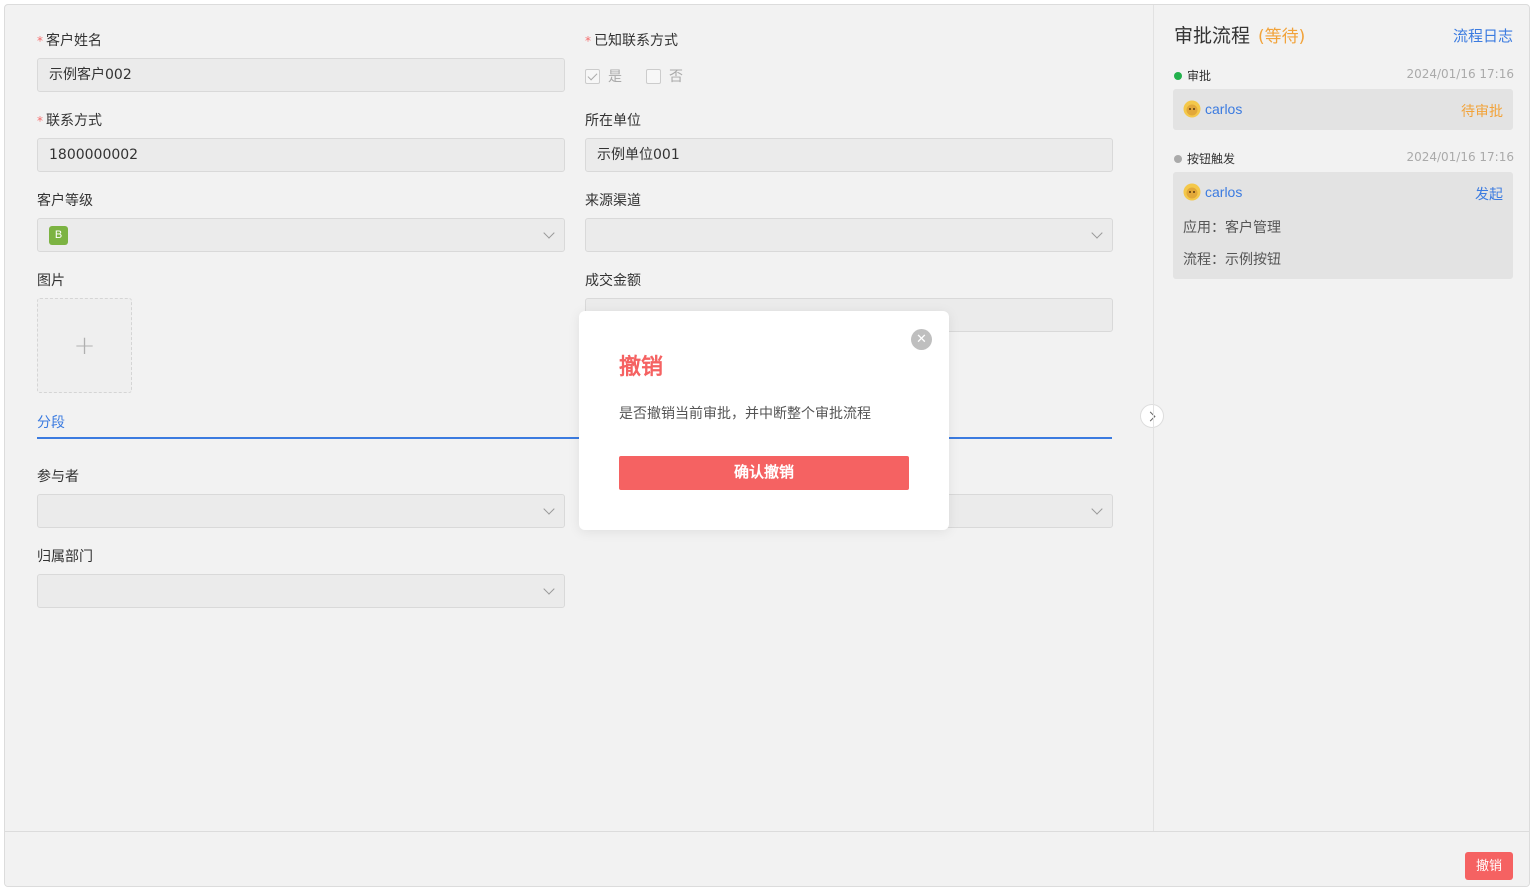 This screenshot has height=891, width=1534. Describe the element at coordinates (1483, 36) in the screenshot. I see `process-log-link: 流程日志` at that location.